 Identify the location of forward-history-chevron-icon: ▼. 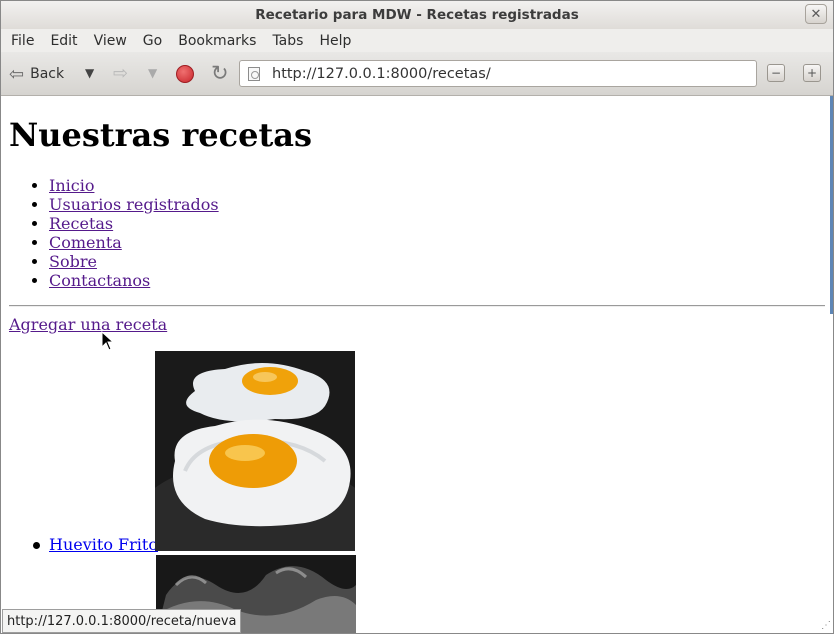
(152, 73).